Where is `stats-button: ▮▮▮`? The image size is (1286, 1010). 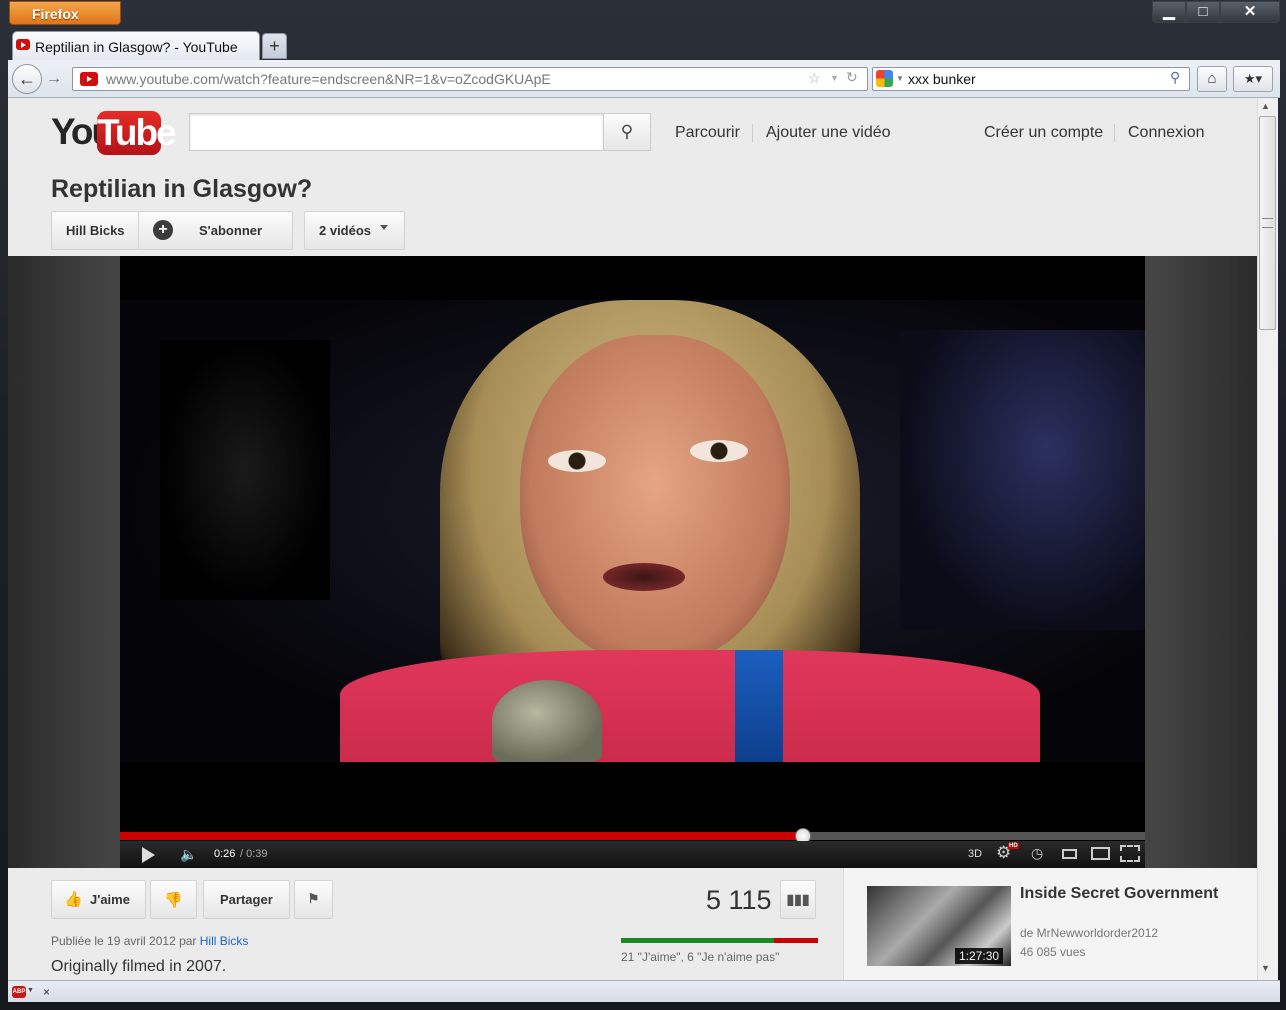 stats-button: ▮▮▮ is located at coordinates (798, 899).